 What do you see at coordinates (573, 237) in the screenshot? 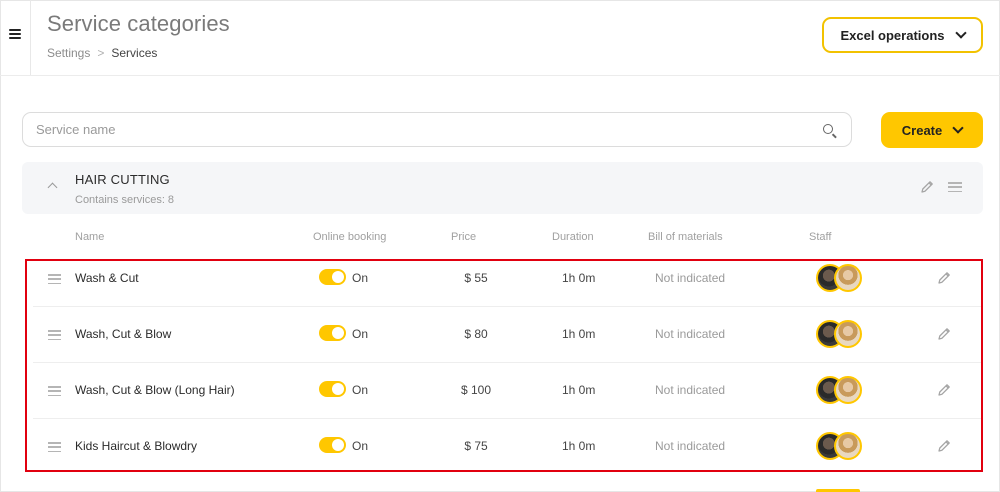
I see `column-header-duration: Duration` at bounding box center [573, 237].